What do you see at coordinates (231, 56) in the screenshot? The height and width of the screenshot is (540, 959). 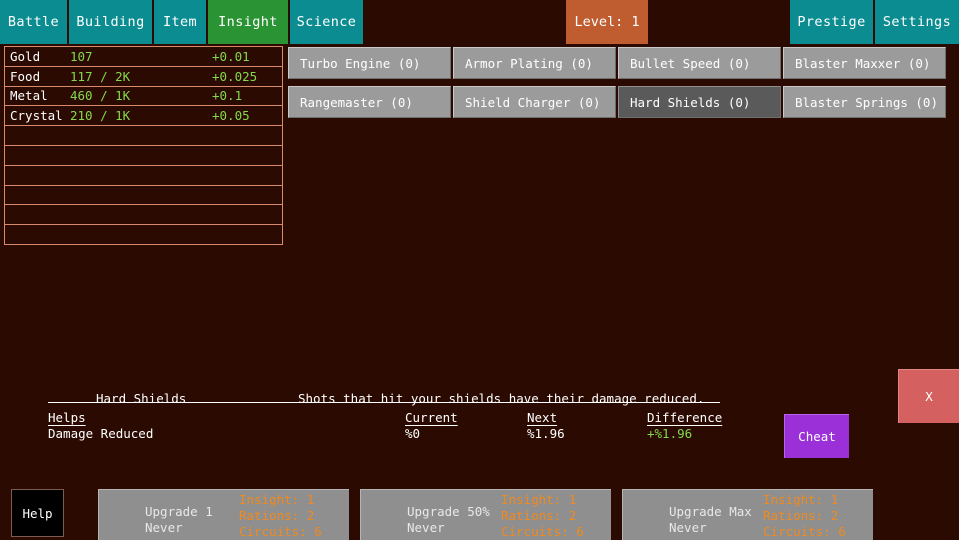 I see `resource-rate: +0.01` at bounding box center [231, 56].